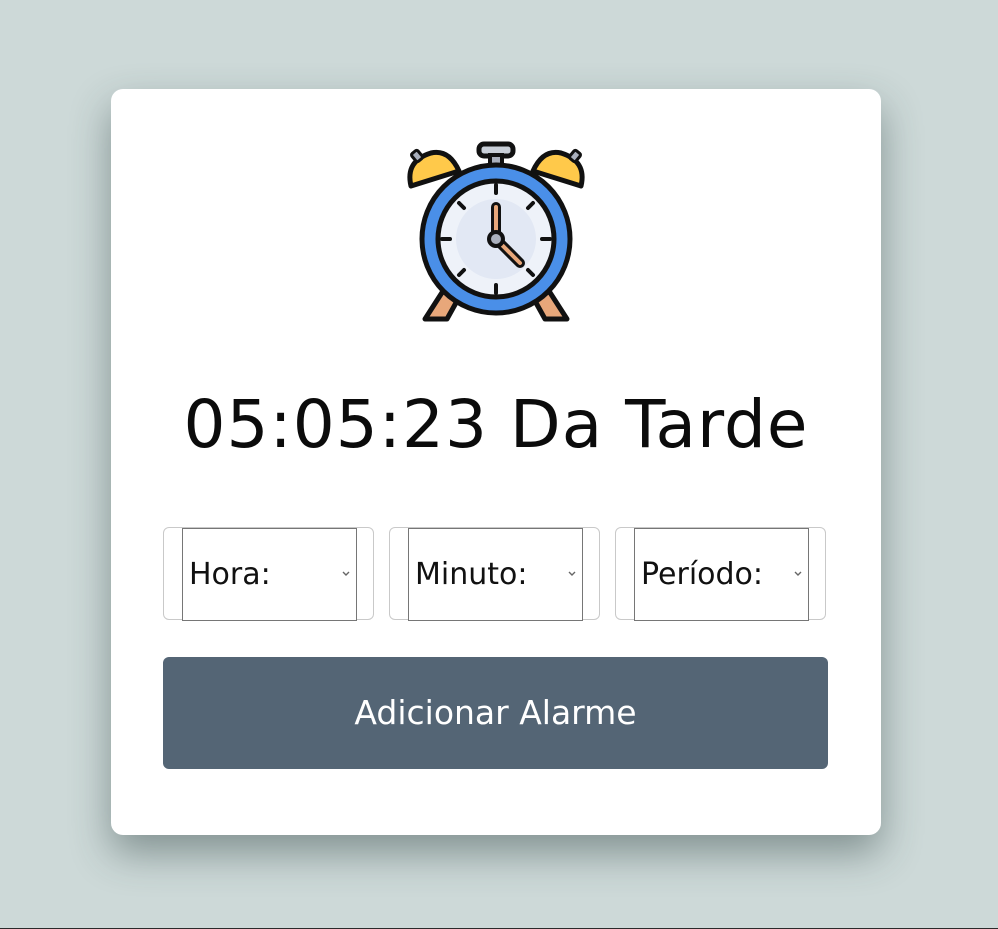 Image resolution: width=998 pixels, height=929 pixels. Describe the element at coordinates (471, 574) in the screenshot. I see `minute-select-label: Minuto:` at that location.